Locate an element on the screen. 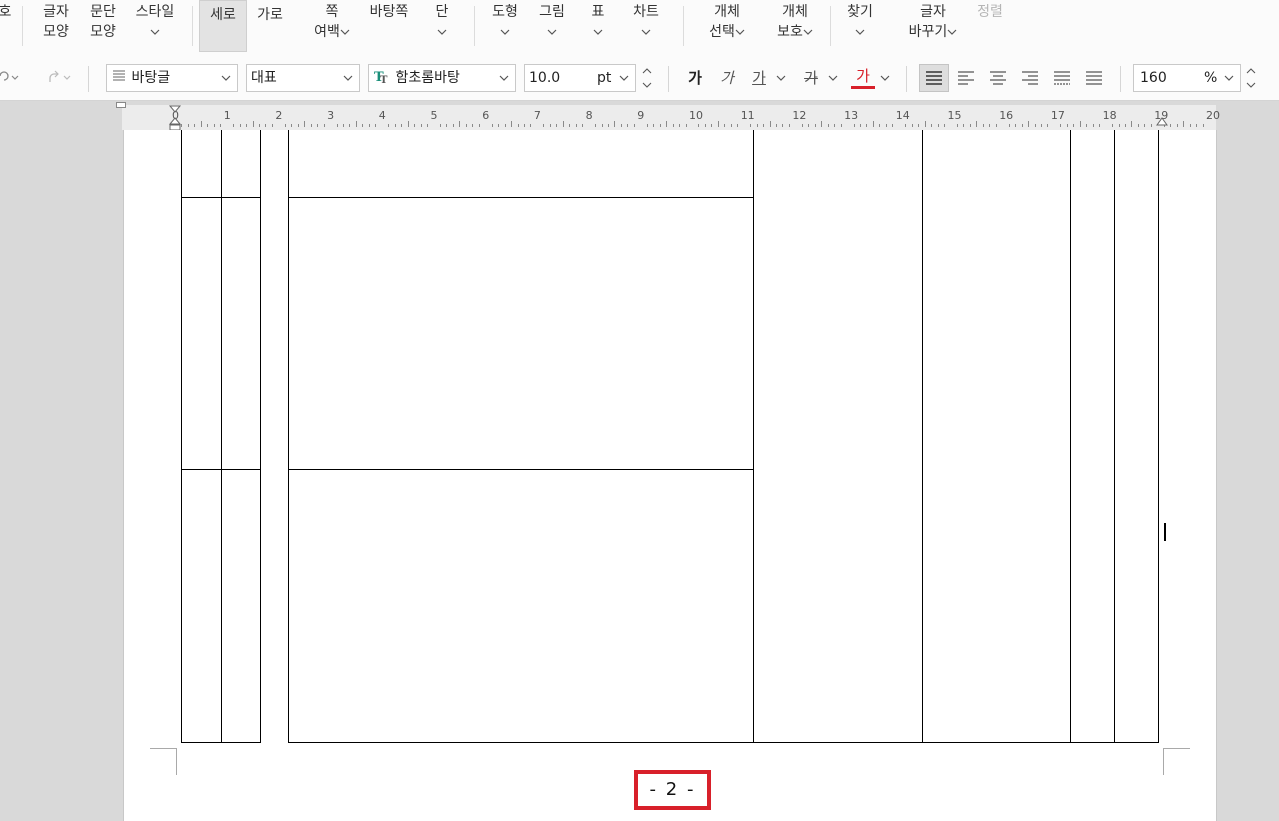  indent-marker-icon is located at coordinates (175, 118).